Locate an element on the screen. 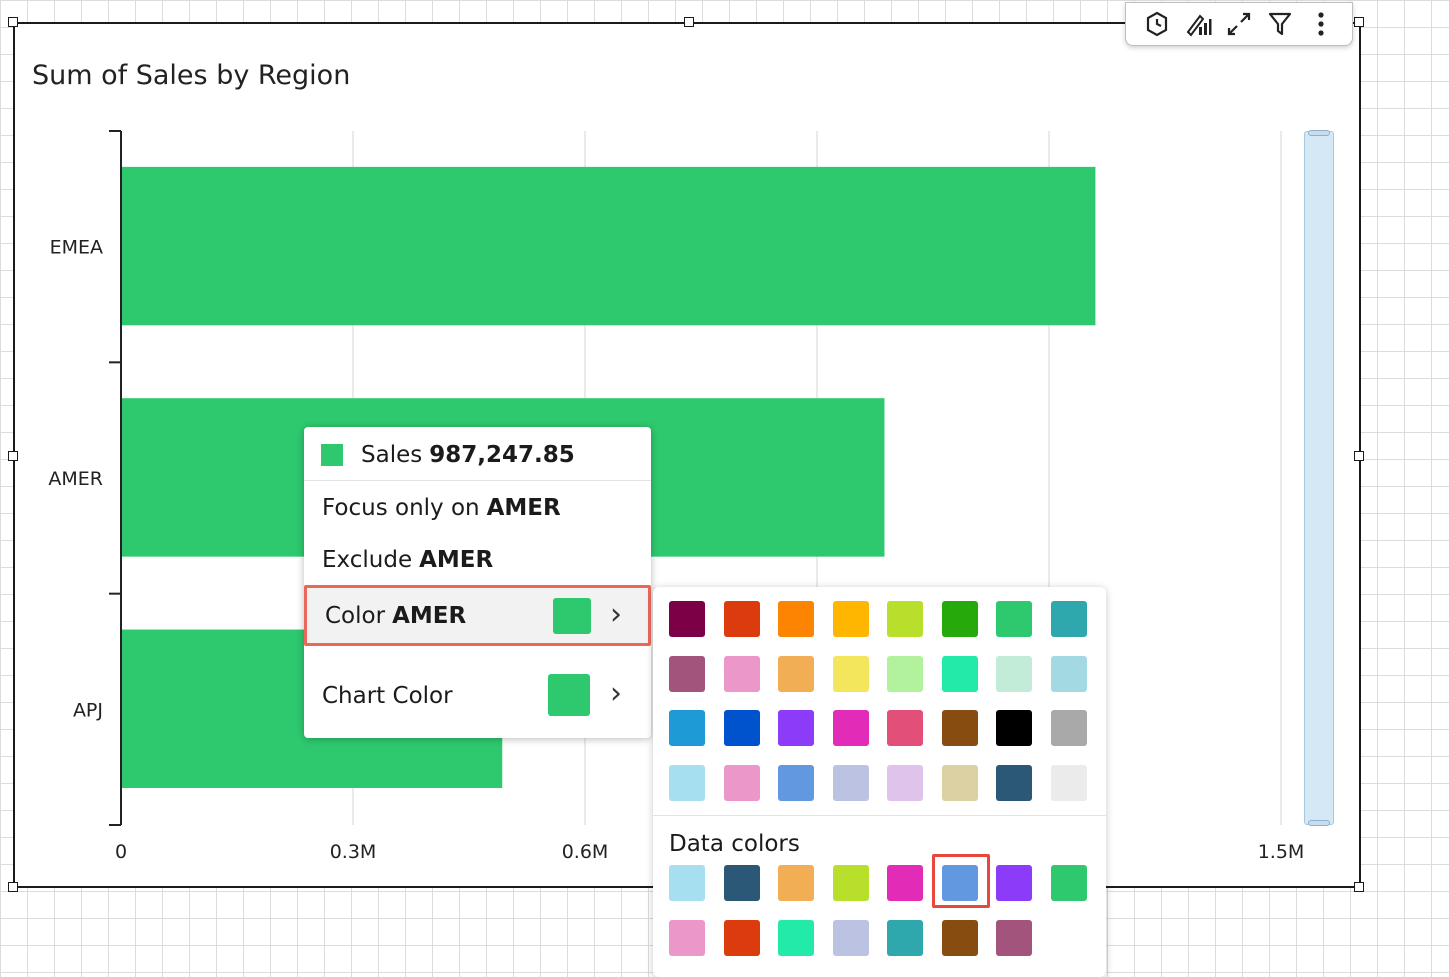 This screenshot has height=977, width=1449. category-label: APJ is located at coordinates (88, 710).